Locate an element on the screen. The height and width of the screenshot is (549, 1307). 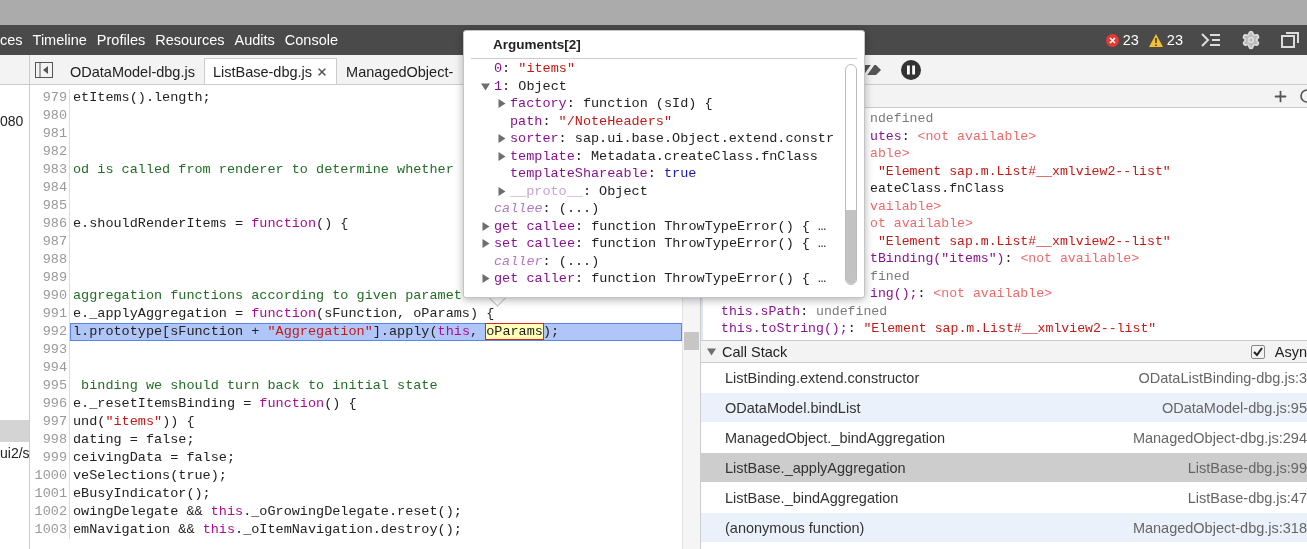
property-text: 1: Object is located at coordinates (530, 86).